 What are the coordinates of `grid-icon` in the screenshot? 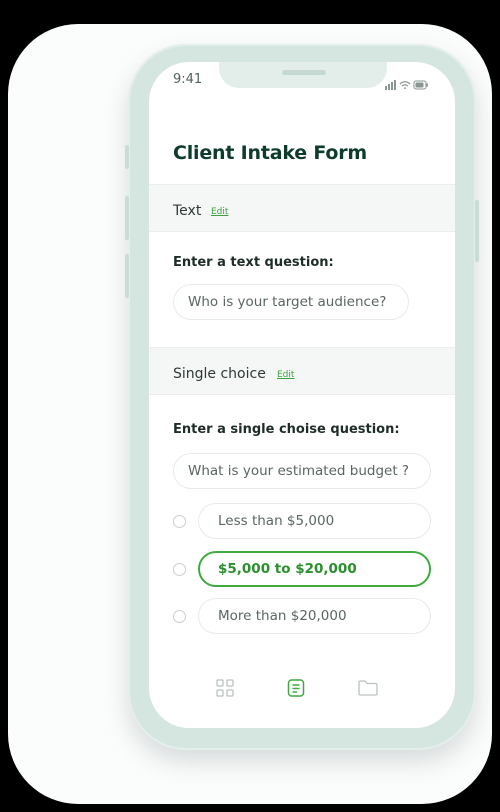 It's located at (225, 690).